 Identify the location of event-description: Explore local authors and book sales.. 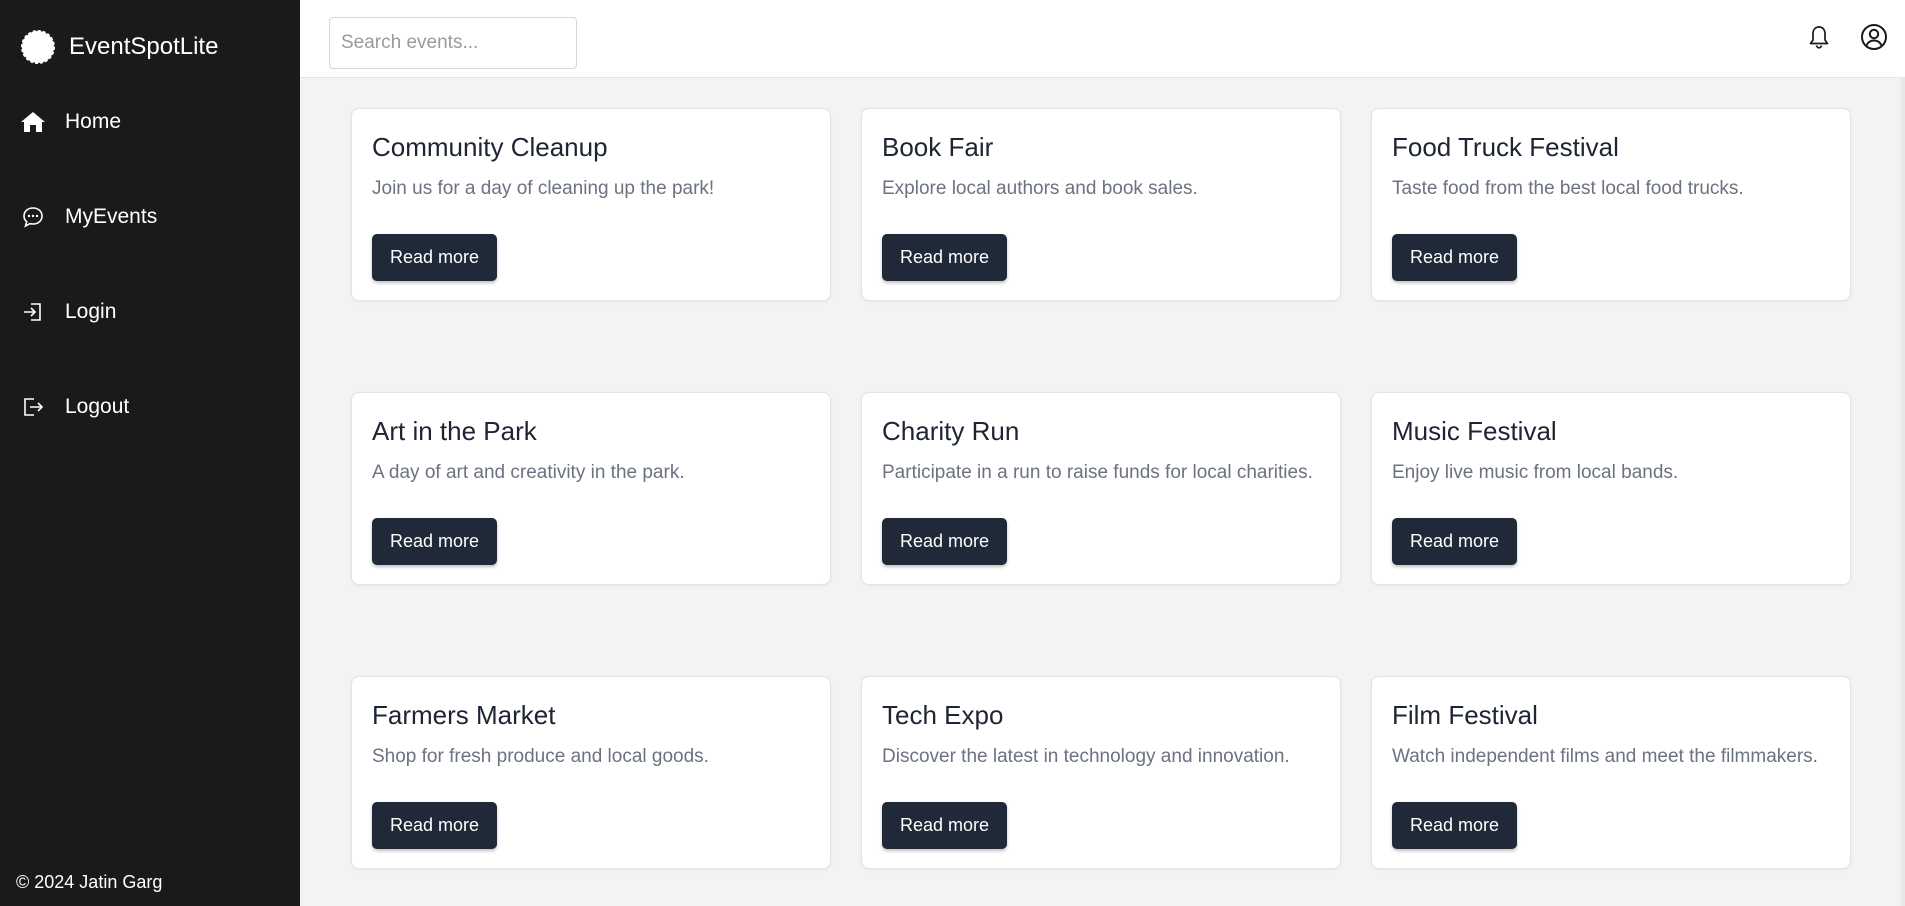
(1040, 188).